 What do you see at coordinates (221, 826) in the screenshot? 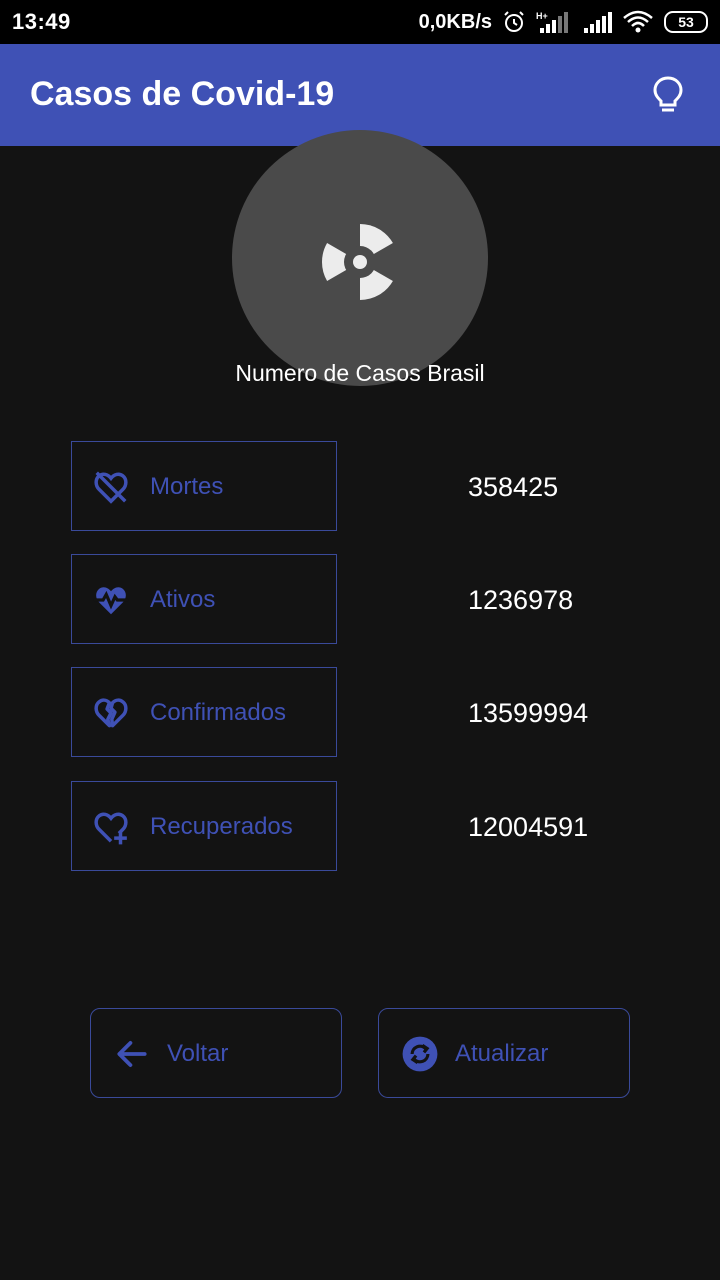
I see `stat-label: Recuperados` at bounding box center [221, 826].